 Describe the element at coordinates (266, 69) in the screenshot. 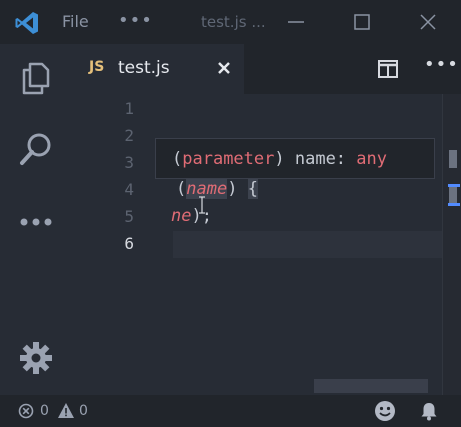

I see `editor-tab-bar: JS test.js •••` at that location.